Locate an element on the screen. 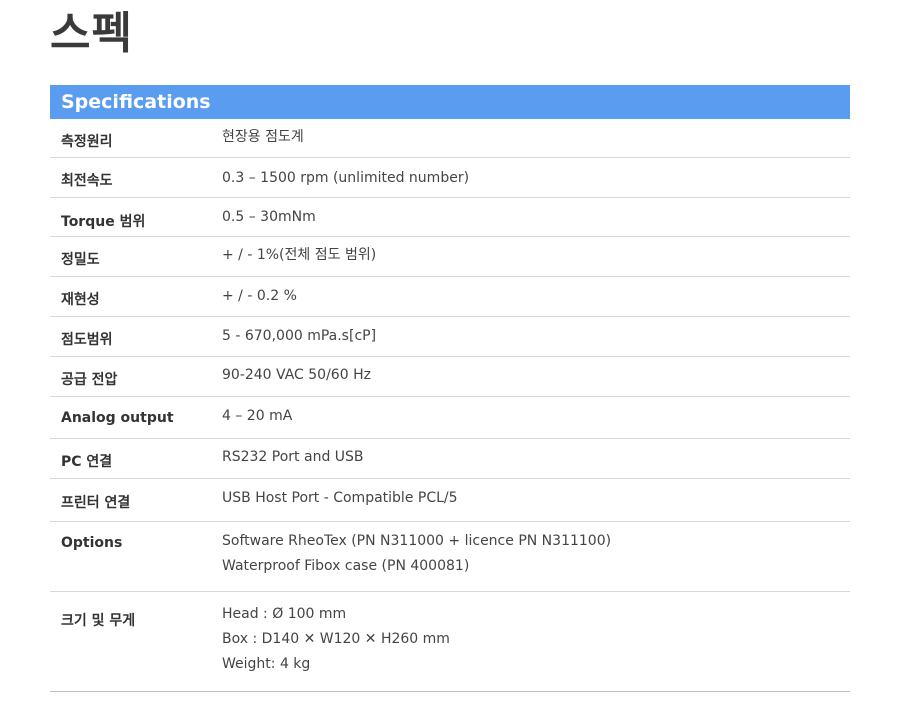 The height and width of the screenshot is (717, 900). spec-value: 4 – 20 mA is located at coordinates (536, 417).